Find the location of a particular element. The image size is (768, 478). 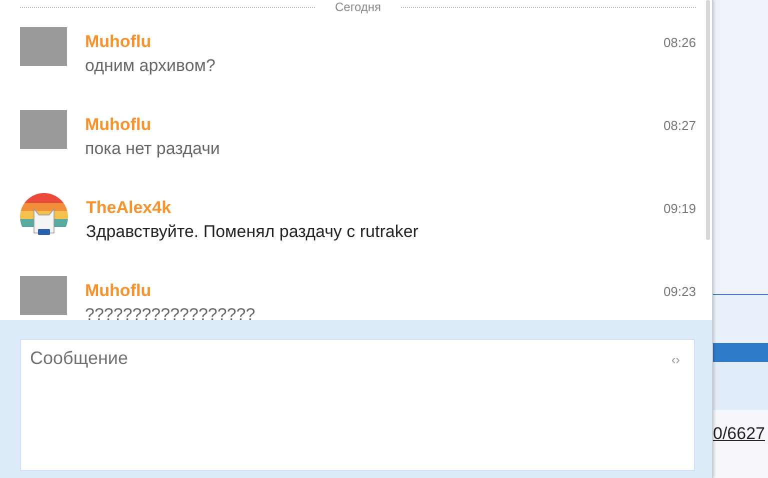

message-text: ?????????????????? is located at coordinates (170, 312).